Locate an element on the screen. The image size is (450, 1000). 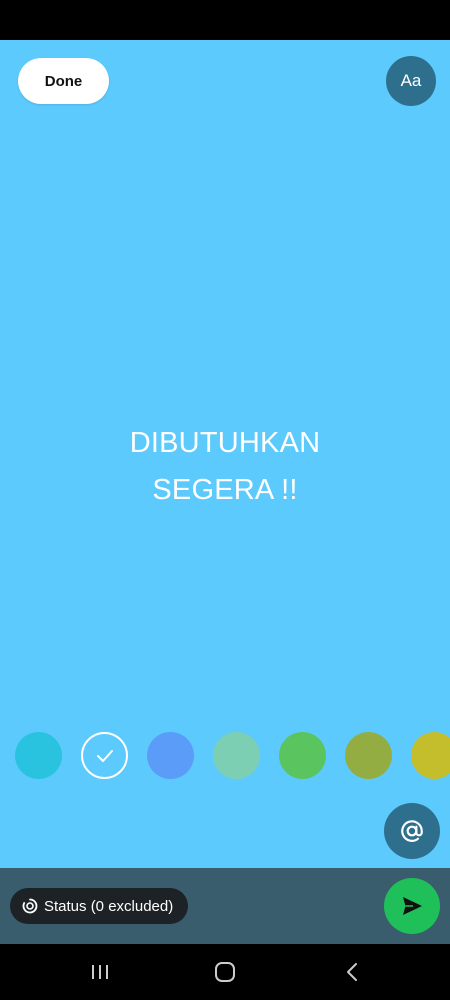
done-button: Done is located at coordinates (63, 81).